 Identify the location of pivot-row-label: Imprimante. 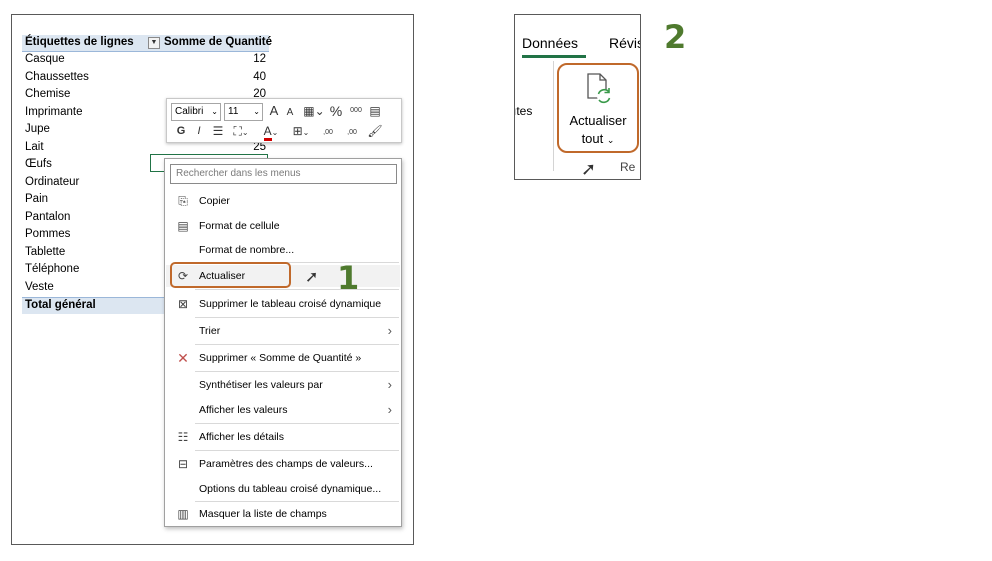
(54, 112).